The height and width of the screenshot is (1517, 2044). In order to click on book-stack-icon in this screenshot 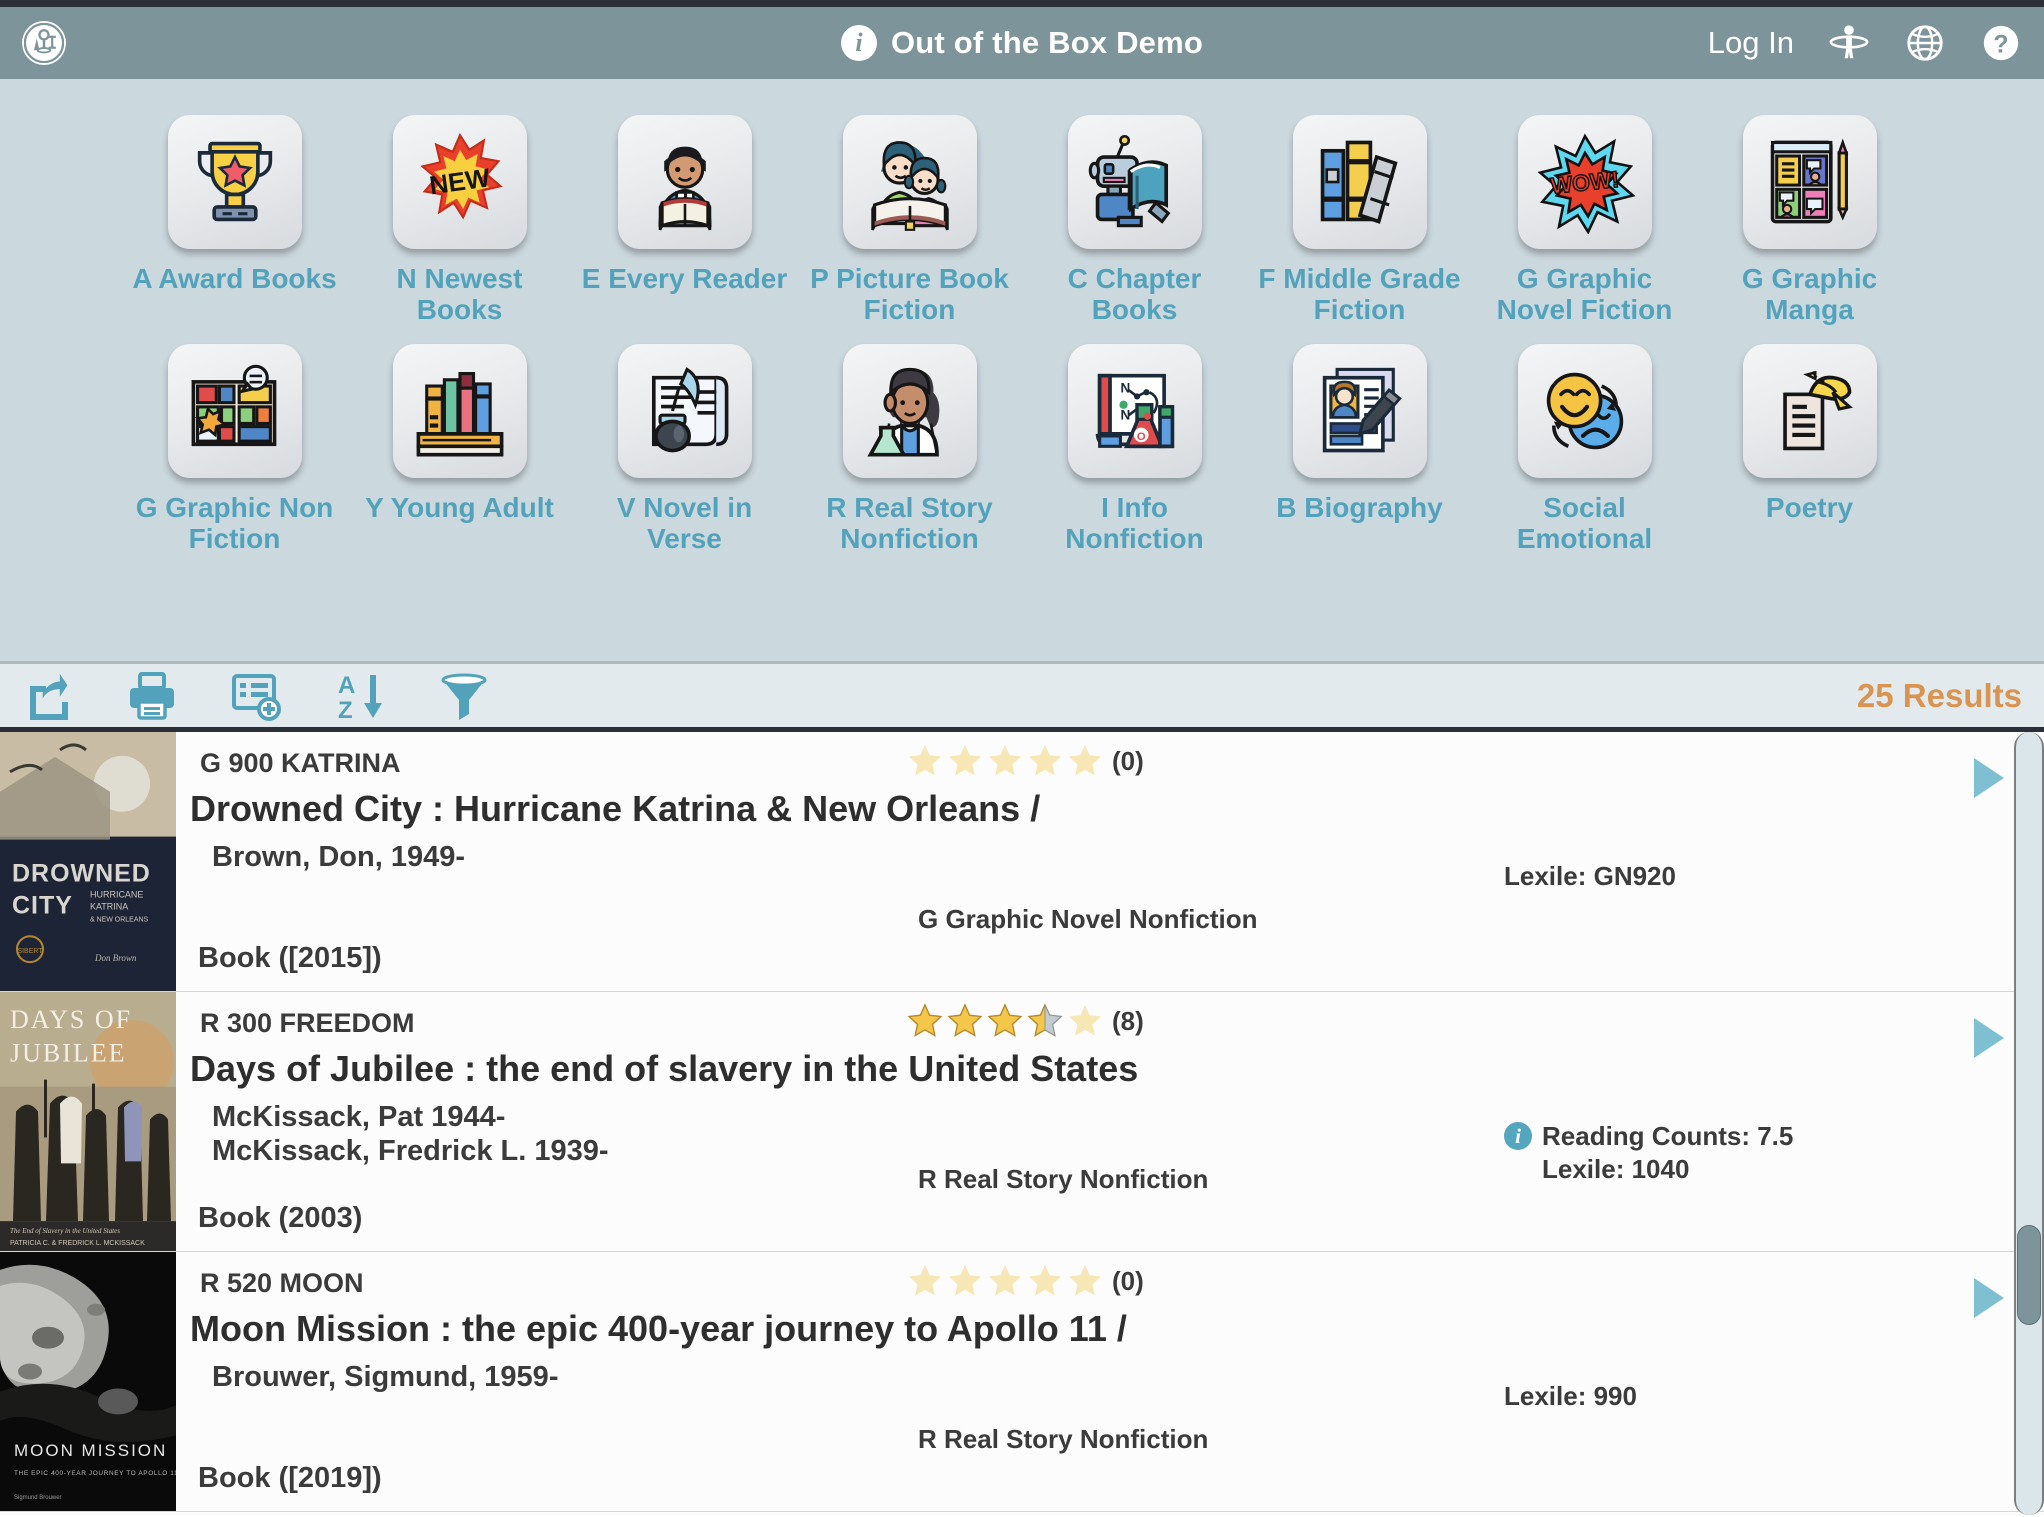, I will do `click(1359, 182)`.